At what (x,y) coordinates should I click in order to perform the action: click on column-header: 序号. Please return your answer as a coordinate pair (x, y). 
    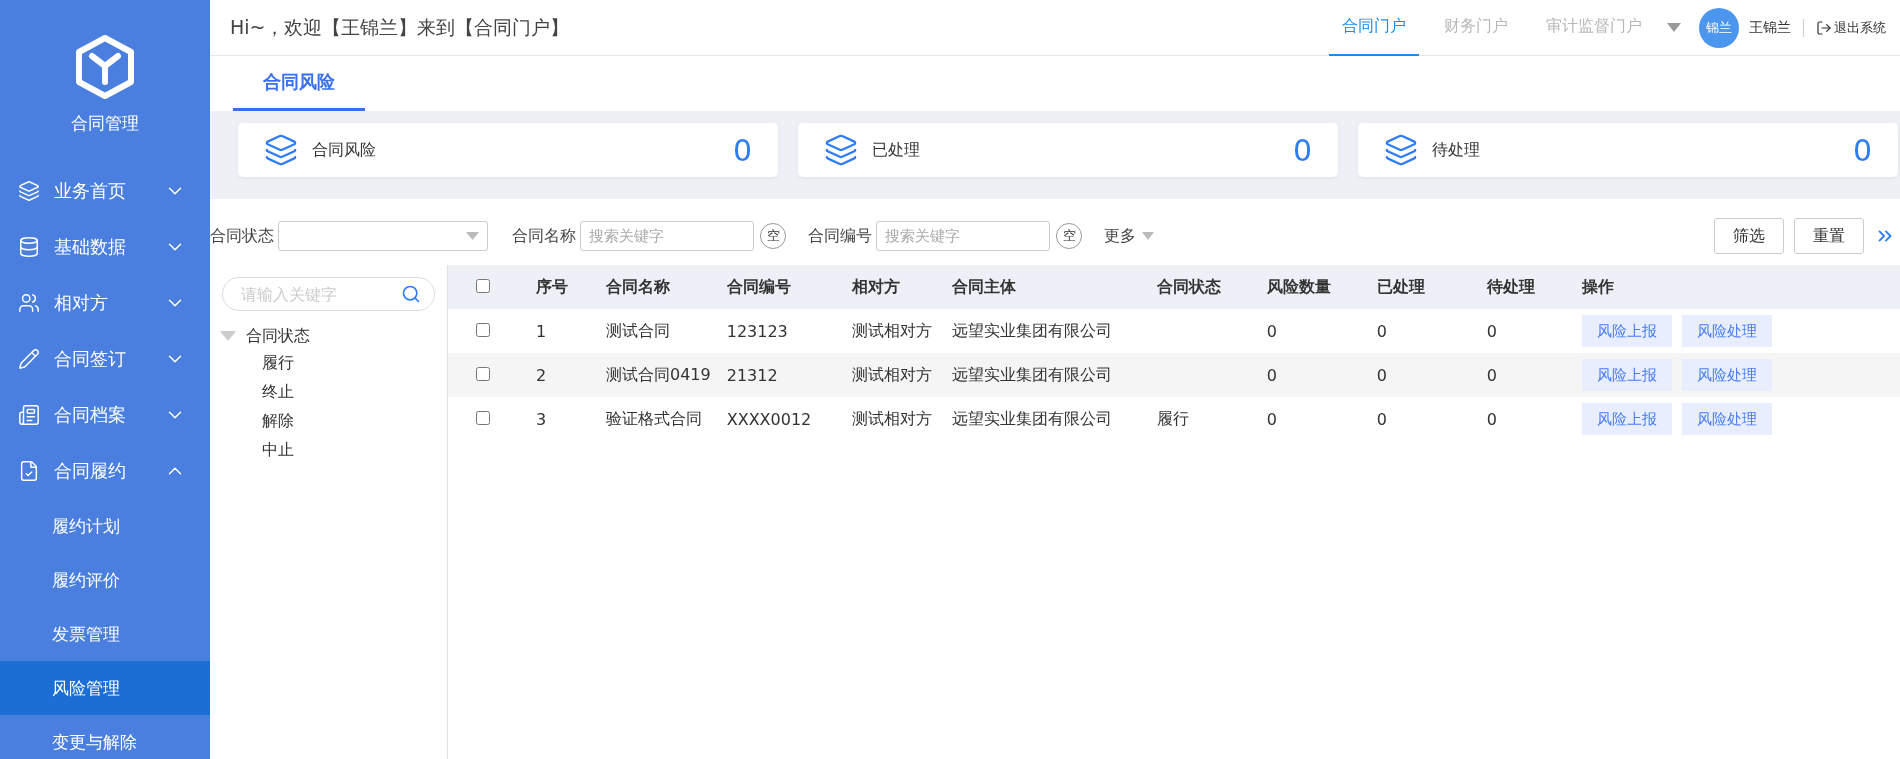
    Looking at the image, I should click on (552, 286).